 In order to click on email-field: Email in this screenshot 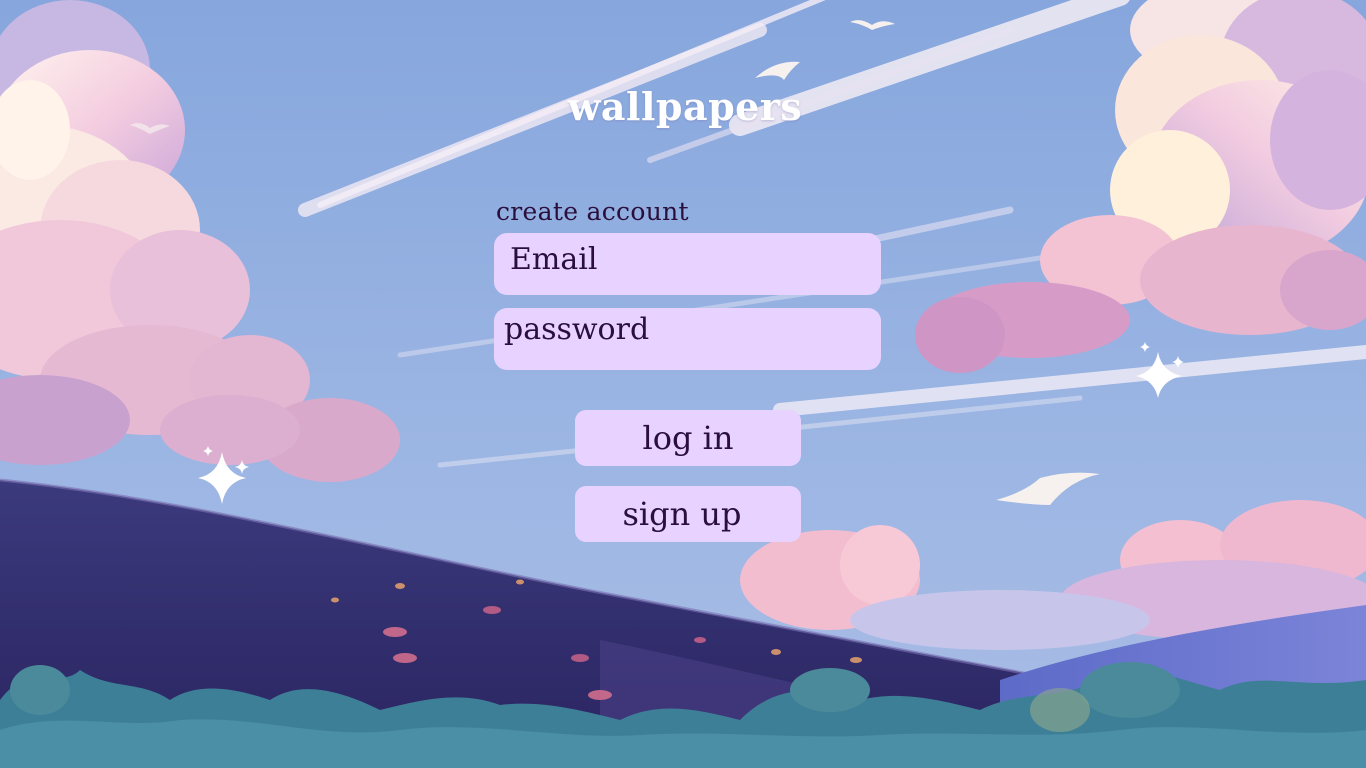, I will do `click(687, 264)`.